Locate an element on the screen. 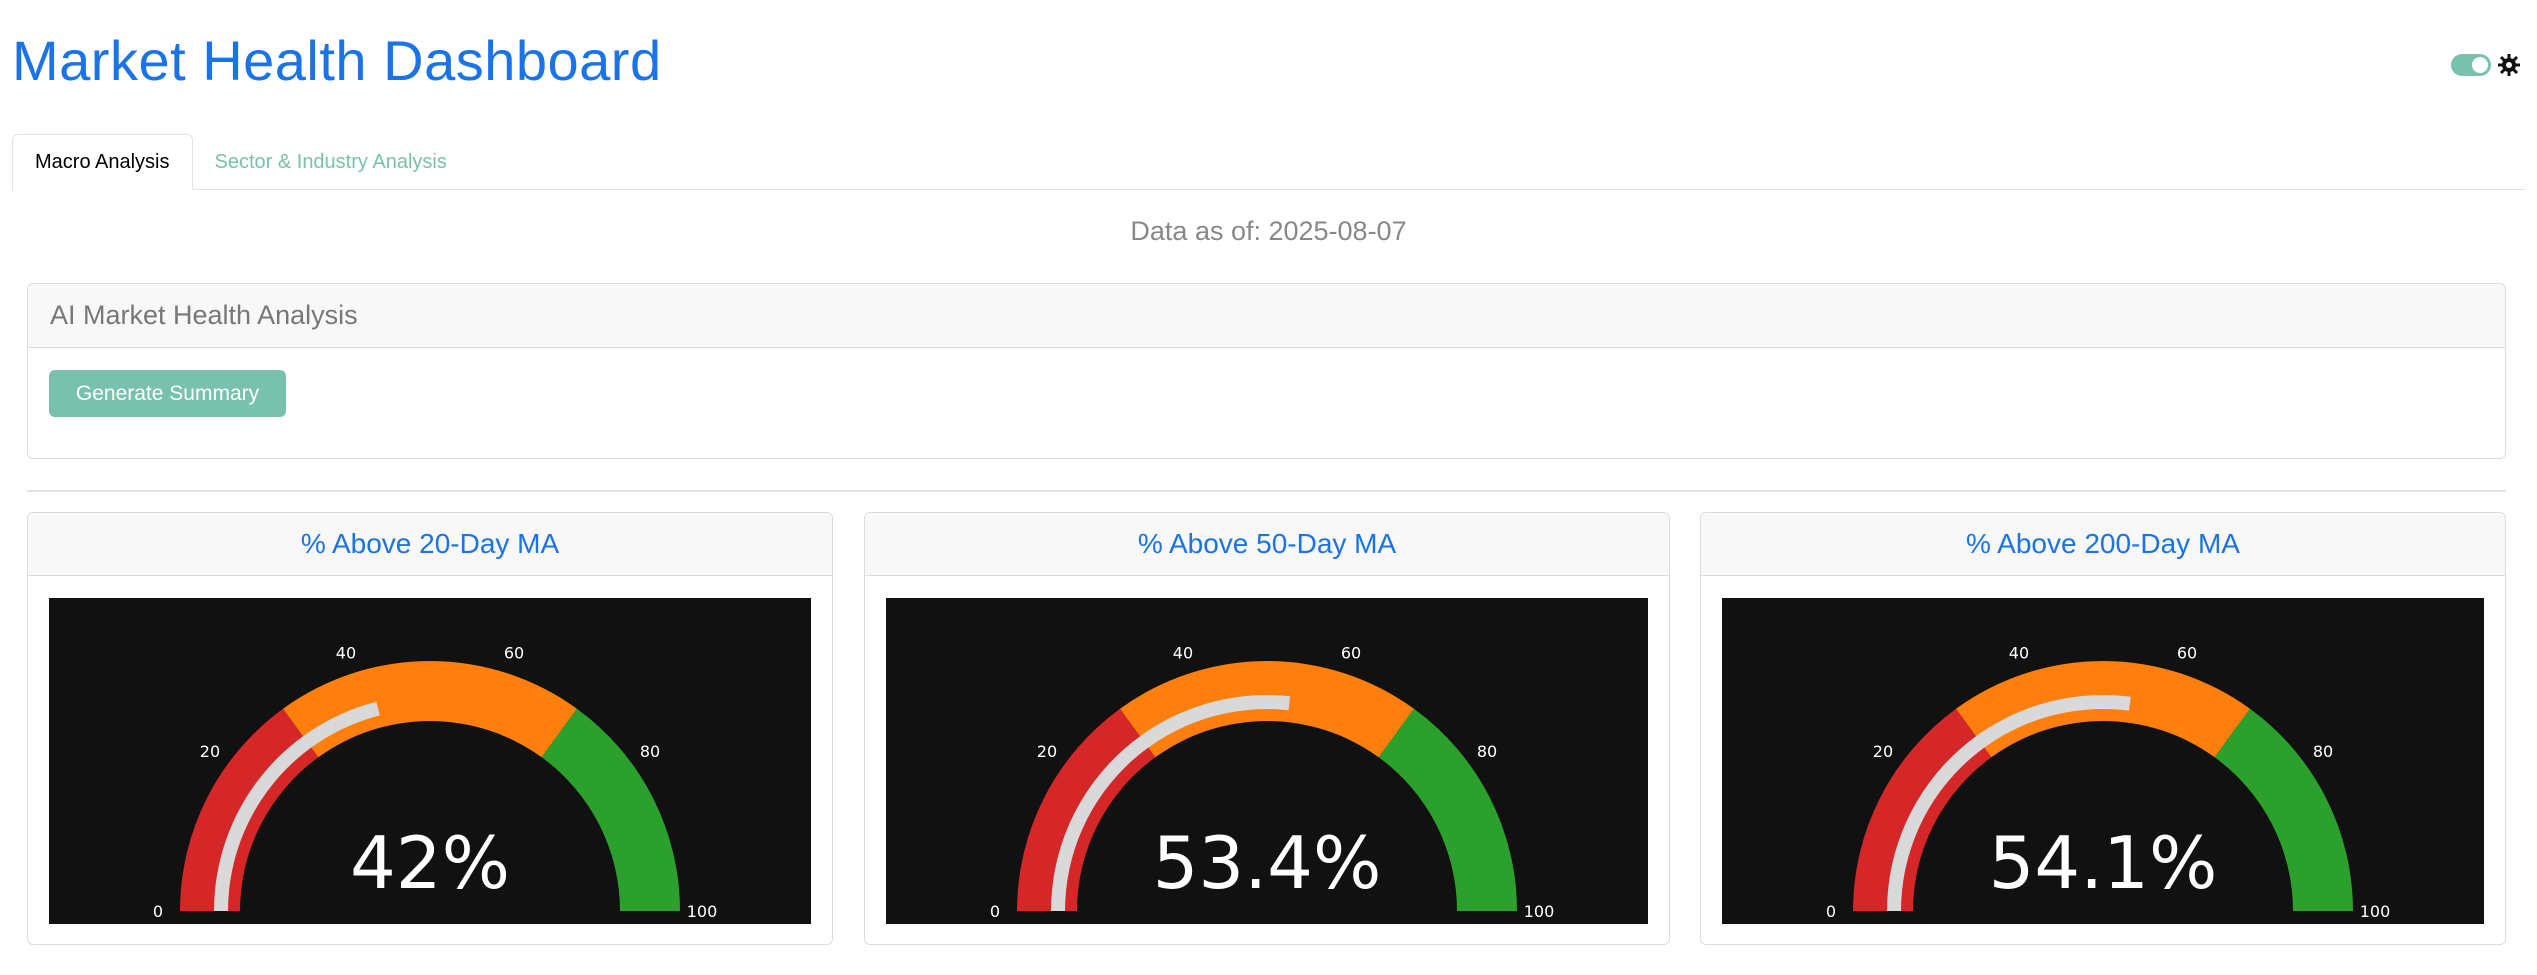  data-as-of-text: Data as of: 2025-08-07 is located at coordinates (1268, 231).